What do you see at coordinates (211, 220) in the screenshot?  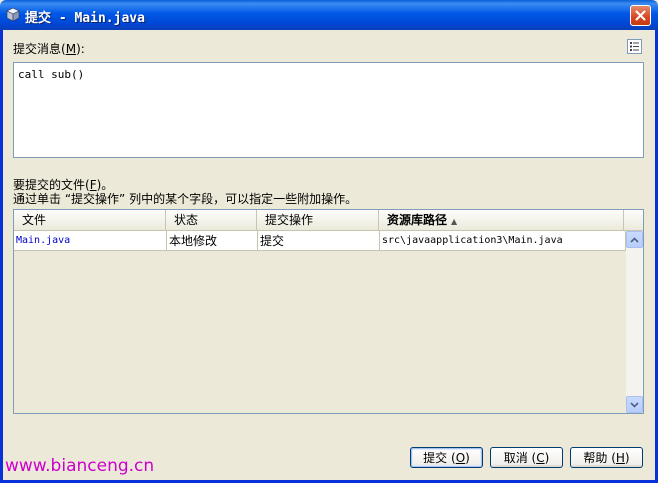 I see `column-header-status: 状态` at bounding box center [211, 220].